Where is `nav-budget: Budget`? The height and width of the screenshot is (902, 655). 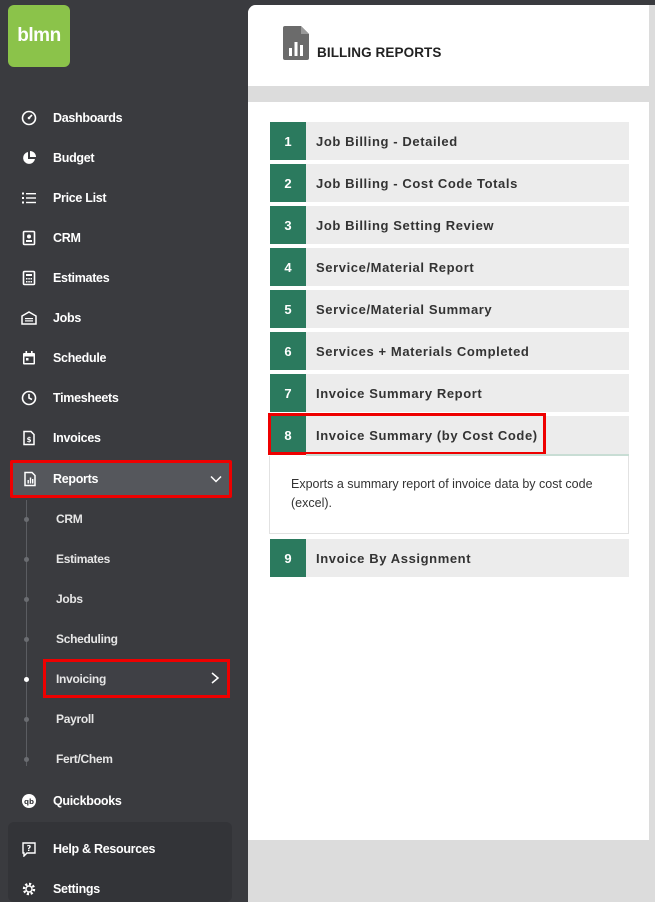
nav-budget: Budget is located at coordinates (124, 158).